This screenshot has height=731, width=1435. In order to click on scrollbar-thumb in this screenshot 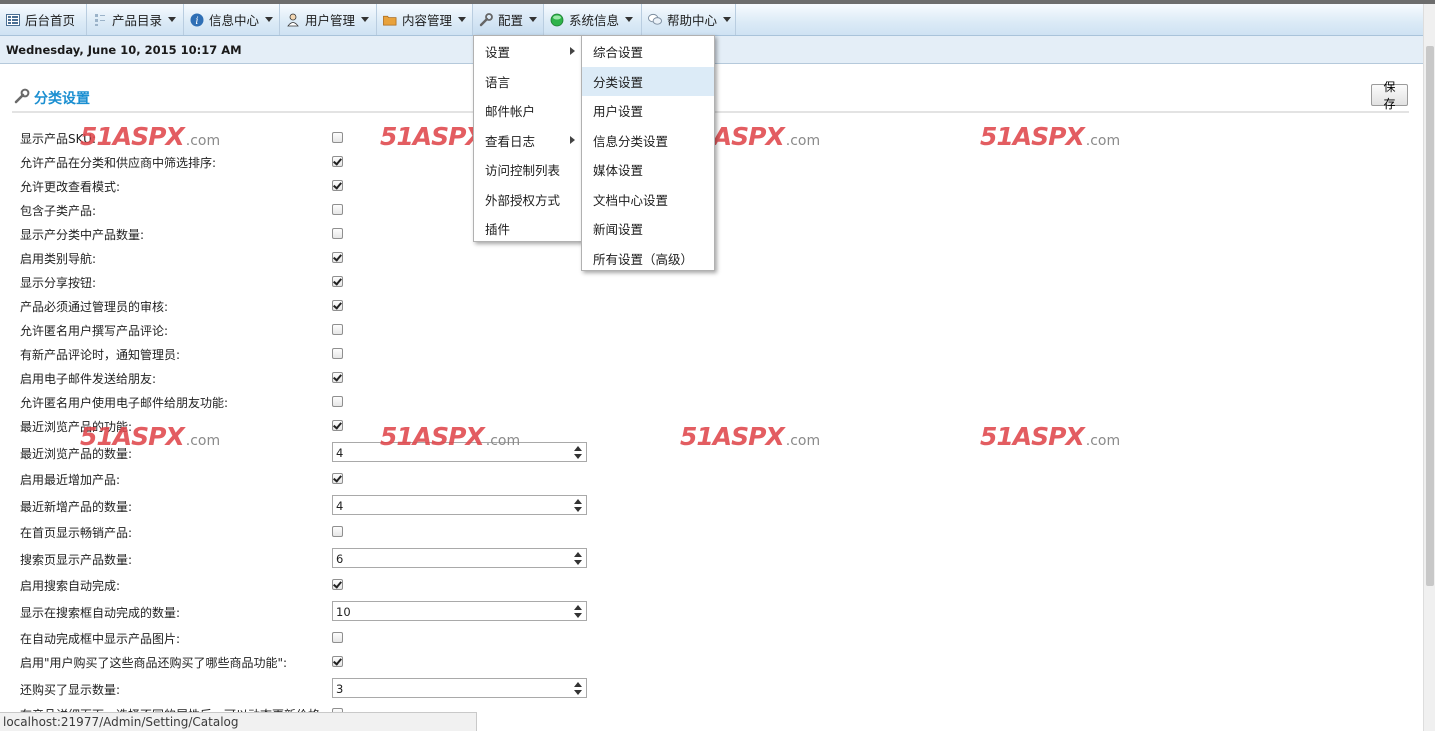, I will do `click(1430, 316)`.